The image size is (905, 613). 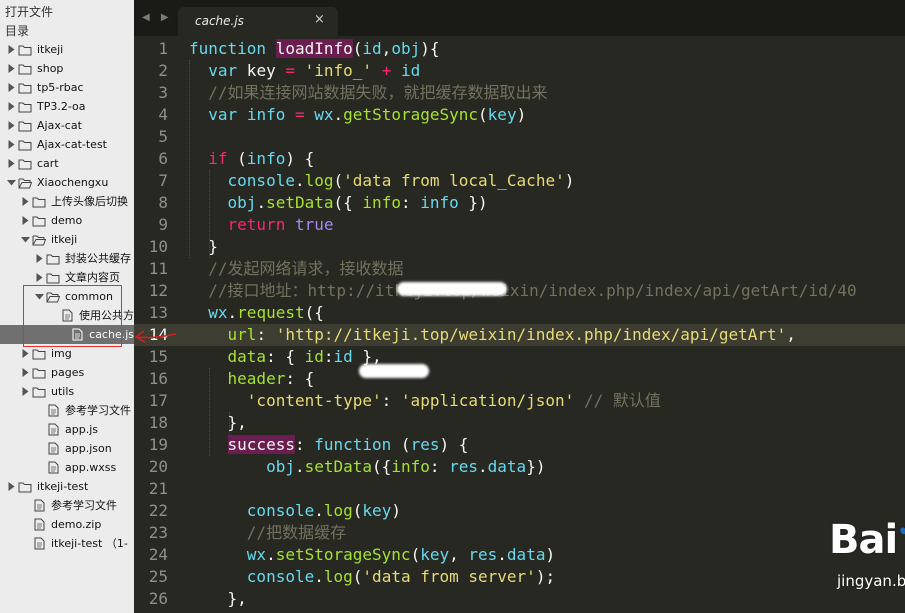 What do you see at coordinates (46, 391) in the screenshot?
I see `sidebar-item-utils: utils` at bounding box center [46, 391].